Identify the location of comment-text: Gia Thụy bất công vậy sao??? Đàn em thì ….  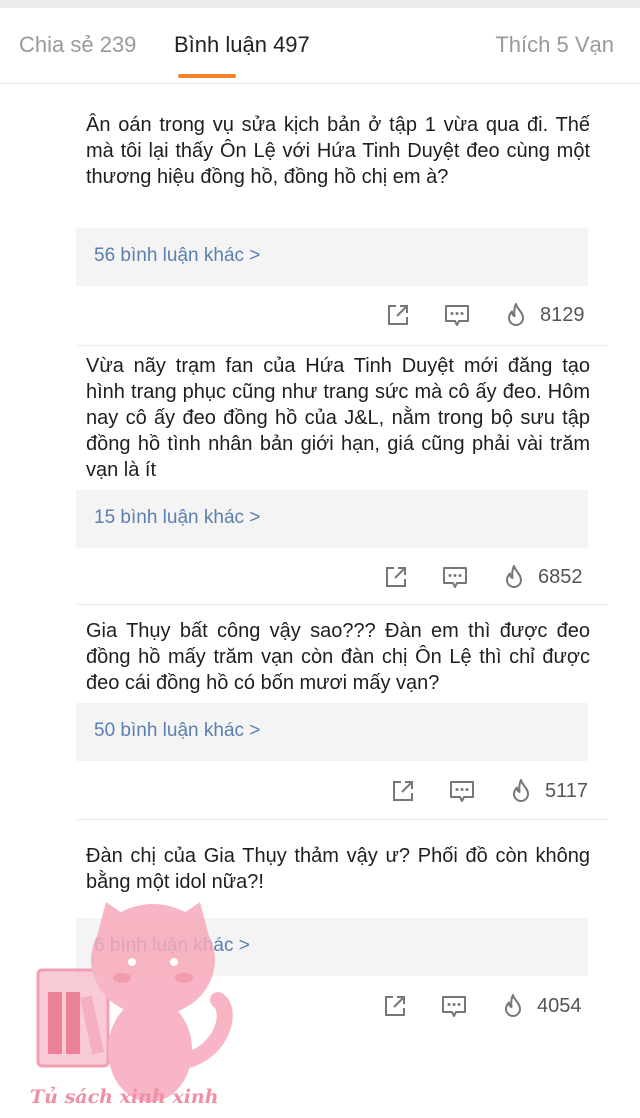
(338, 657).